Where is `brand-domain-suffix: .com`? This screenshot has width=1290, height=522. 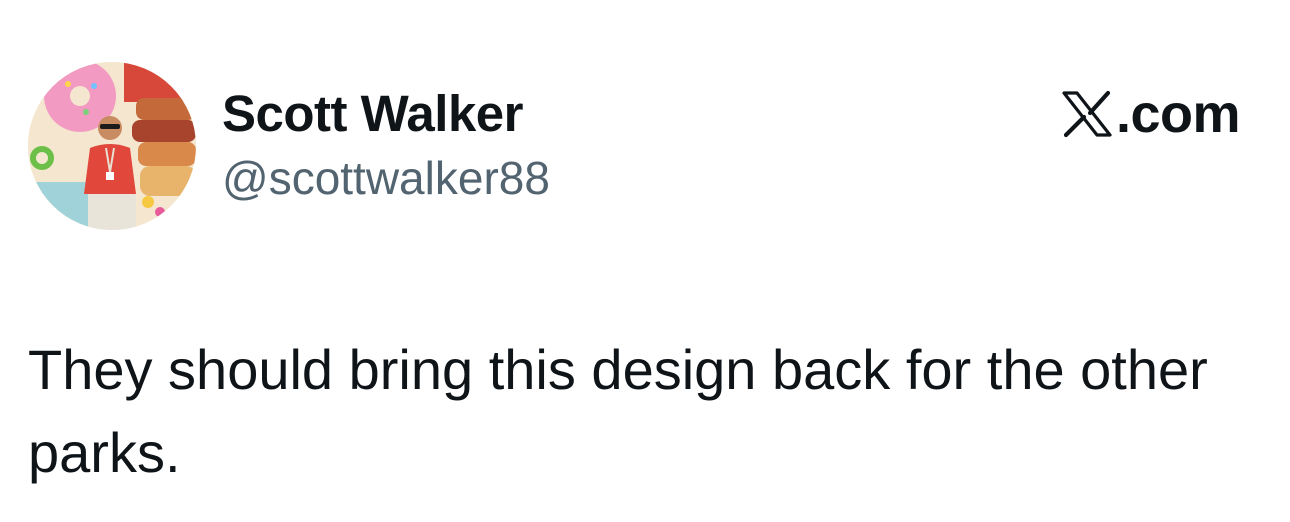 brand-domain-suffix: .com is located at coordinates (1178, 114).